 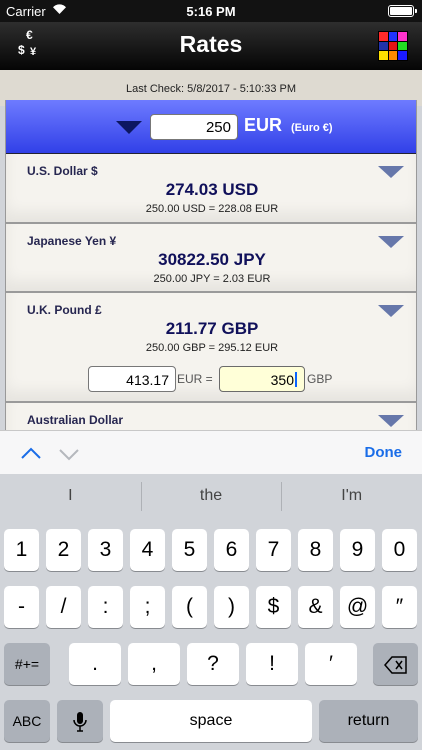 What do you see at coordinates (27, 721) in the screenshot?
I see `key-abc: ABC` at bounding box center [27, 721].